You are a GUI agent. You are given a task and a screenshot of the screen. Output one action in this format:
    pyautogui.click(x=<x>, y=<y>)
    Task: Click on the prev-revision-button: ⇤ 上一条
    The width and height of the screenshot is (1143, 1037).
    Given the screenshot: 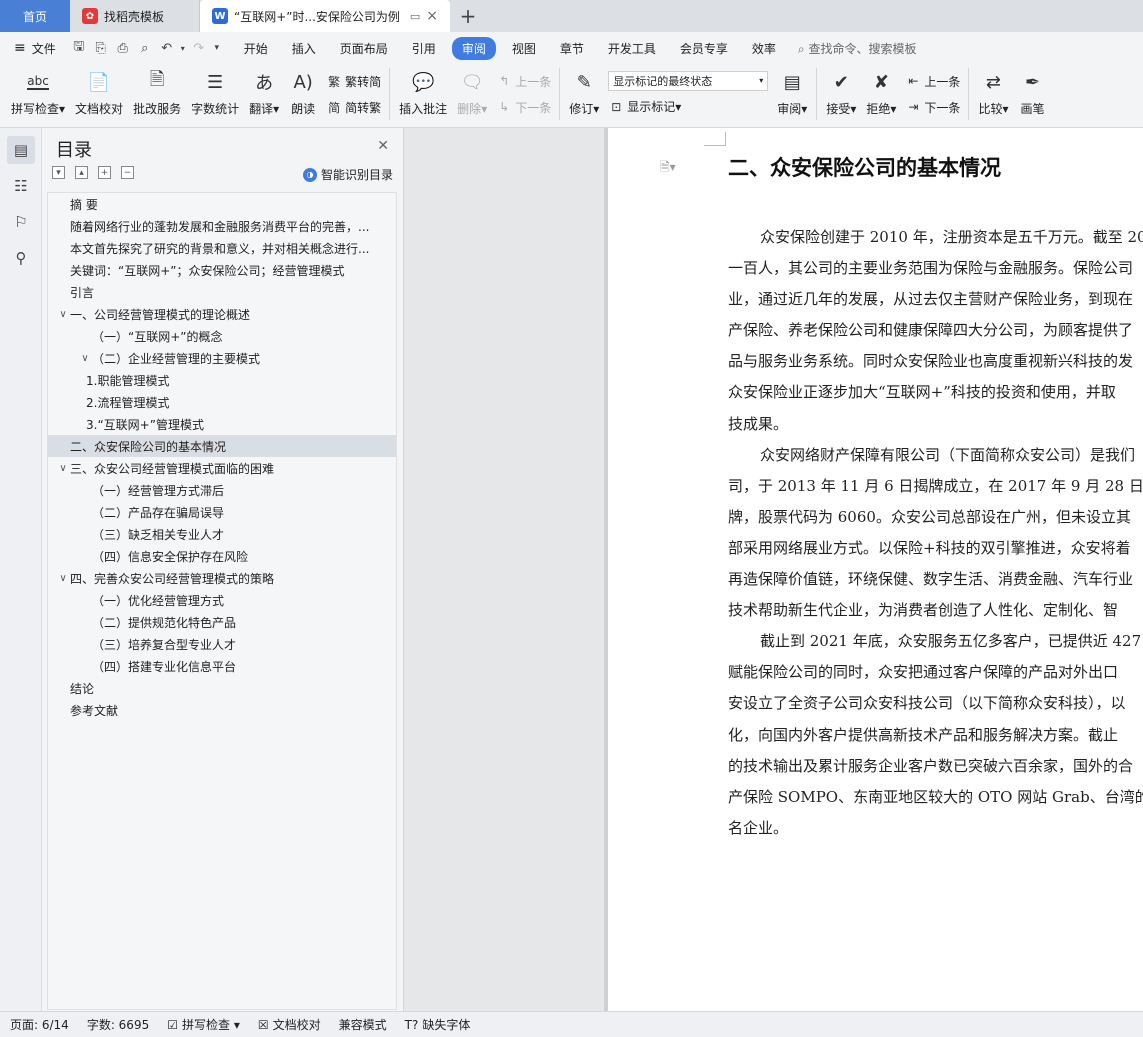 What is the action you would take?
    pyautogui.click(x=932, y=81)
    